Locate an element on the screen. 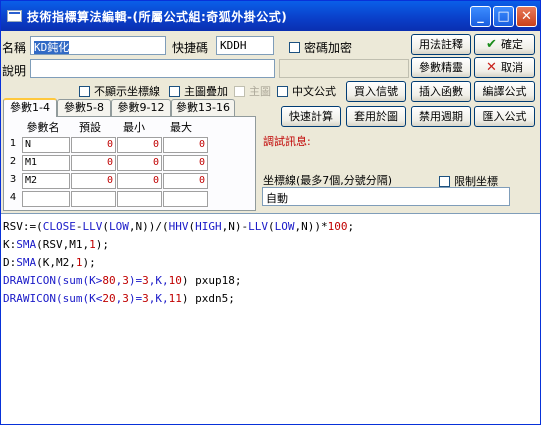 This screenshot has height=425, width=541. main-chart-checkbox: 主圖 is located at coordinates (252, 91).